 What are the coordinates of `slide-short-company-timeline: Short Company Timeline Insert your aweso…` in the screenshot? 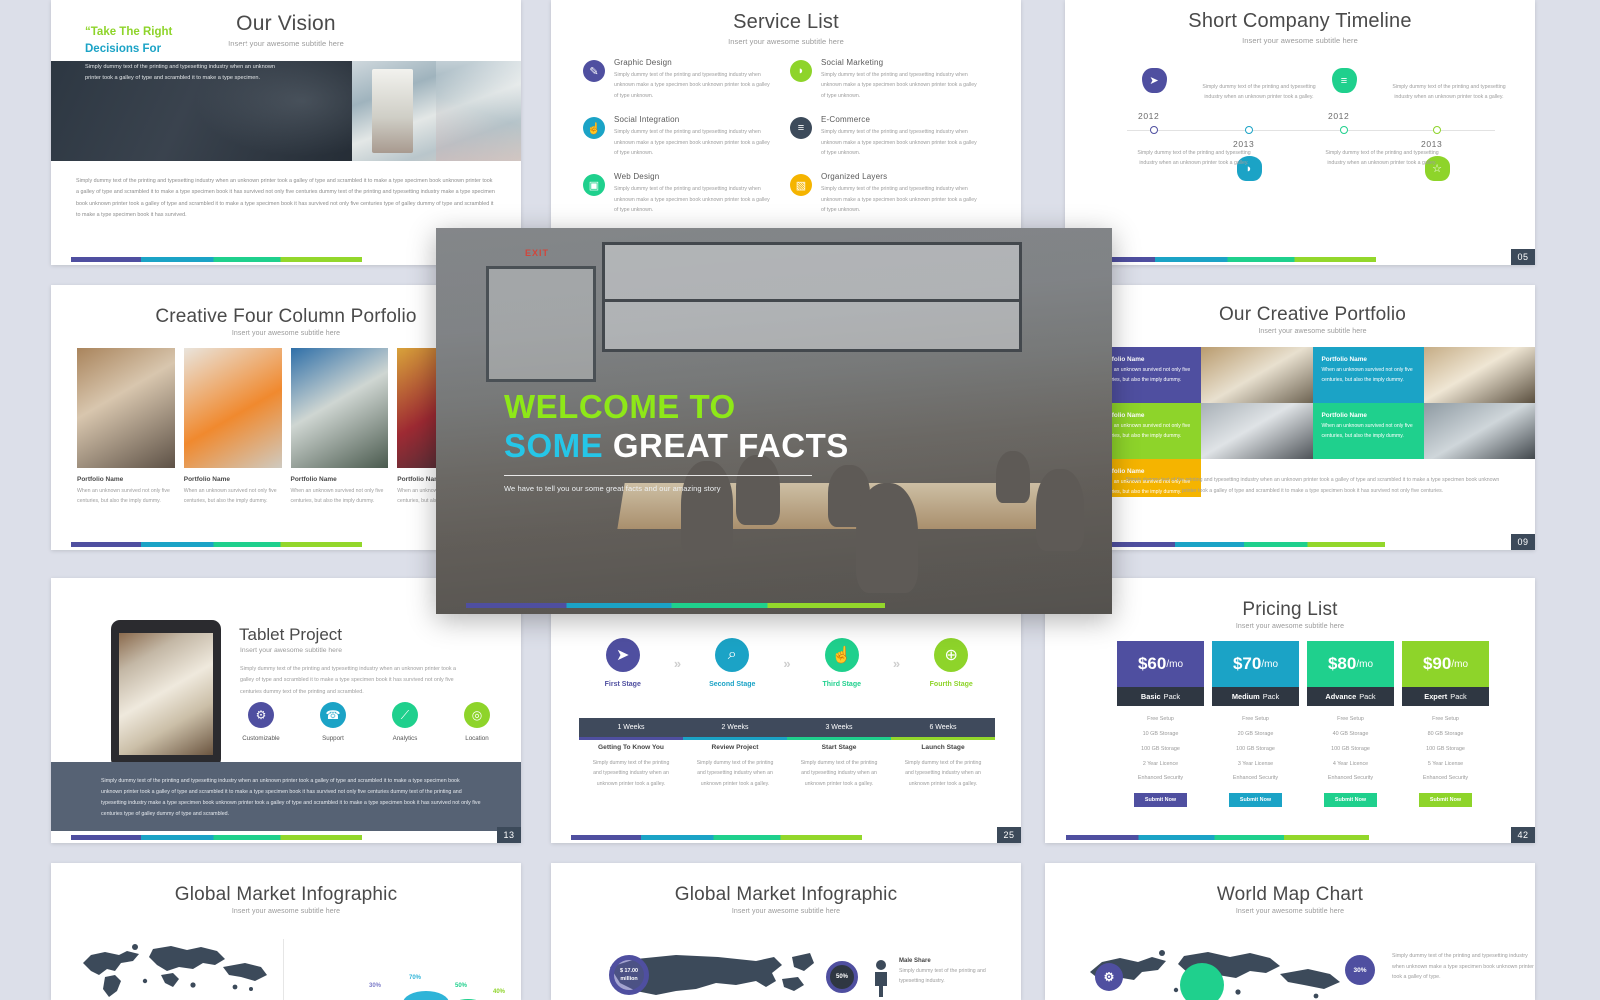 It's located at (1300, 132).